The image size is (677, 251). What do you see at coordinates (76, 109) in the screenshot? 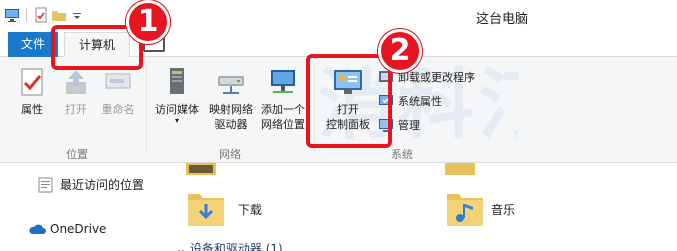
I see `open-label: 打开` at bounding box center [76, 109].